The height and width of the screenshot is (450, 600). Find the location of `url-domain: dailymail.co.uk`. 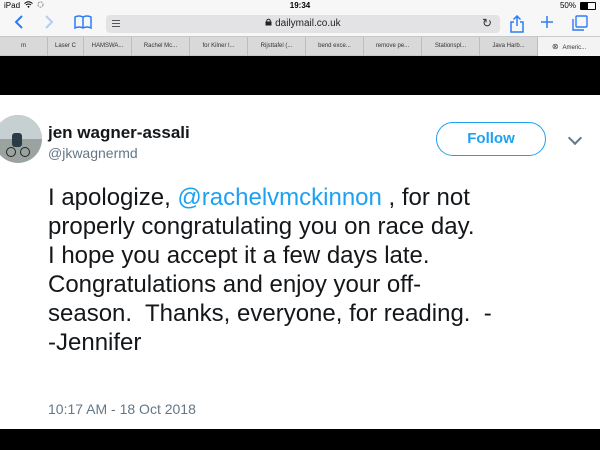

url-domain: dailymail.co.uk is located at coordinates (308, 23).